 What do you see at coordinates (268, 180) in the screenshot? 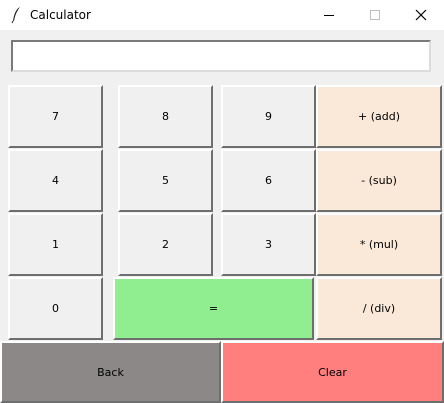
I see `key-6: 6` at bounding box center [268, 180].